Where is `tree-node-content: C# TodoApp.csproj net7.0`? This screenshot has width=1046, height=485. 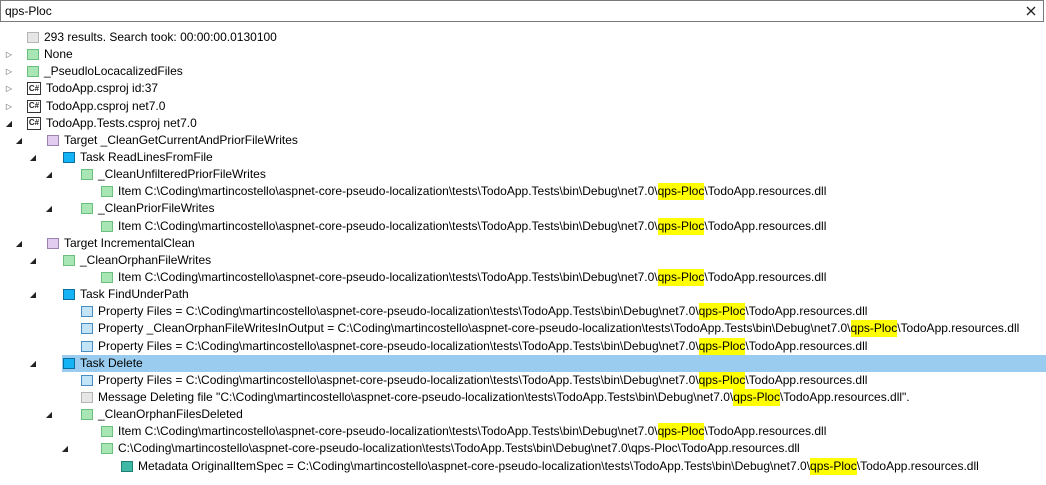 tree-node-content: C# TodoApp.csproj net7.0 is located at coordinates (96, 106).